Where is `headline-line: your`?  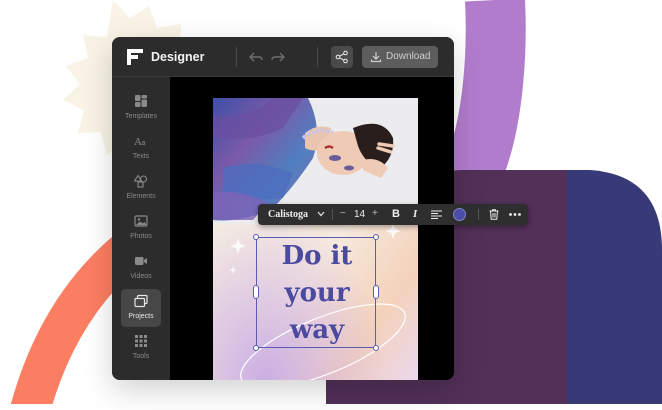
headline-line: your is located at coordinates (317, 293).